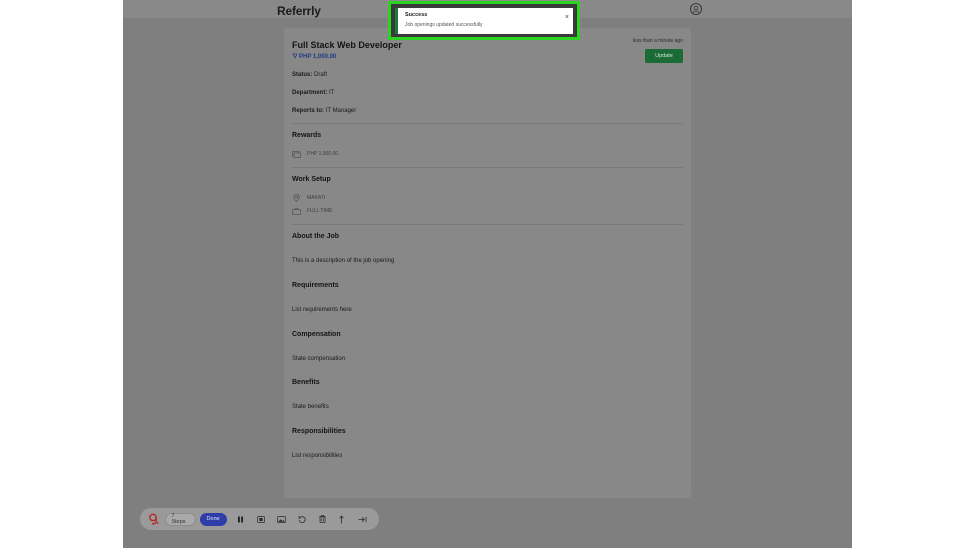 The height and width of the screenshot is (548, 975). Describe the element at coordinates (306, 382) in the screenshot. I see `benefits-heading: Benefits` at that location.